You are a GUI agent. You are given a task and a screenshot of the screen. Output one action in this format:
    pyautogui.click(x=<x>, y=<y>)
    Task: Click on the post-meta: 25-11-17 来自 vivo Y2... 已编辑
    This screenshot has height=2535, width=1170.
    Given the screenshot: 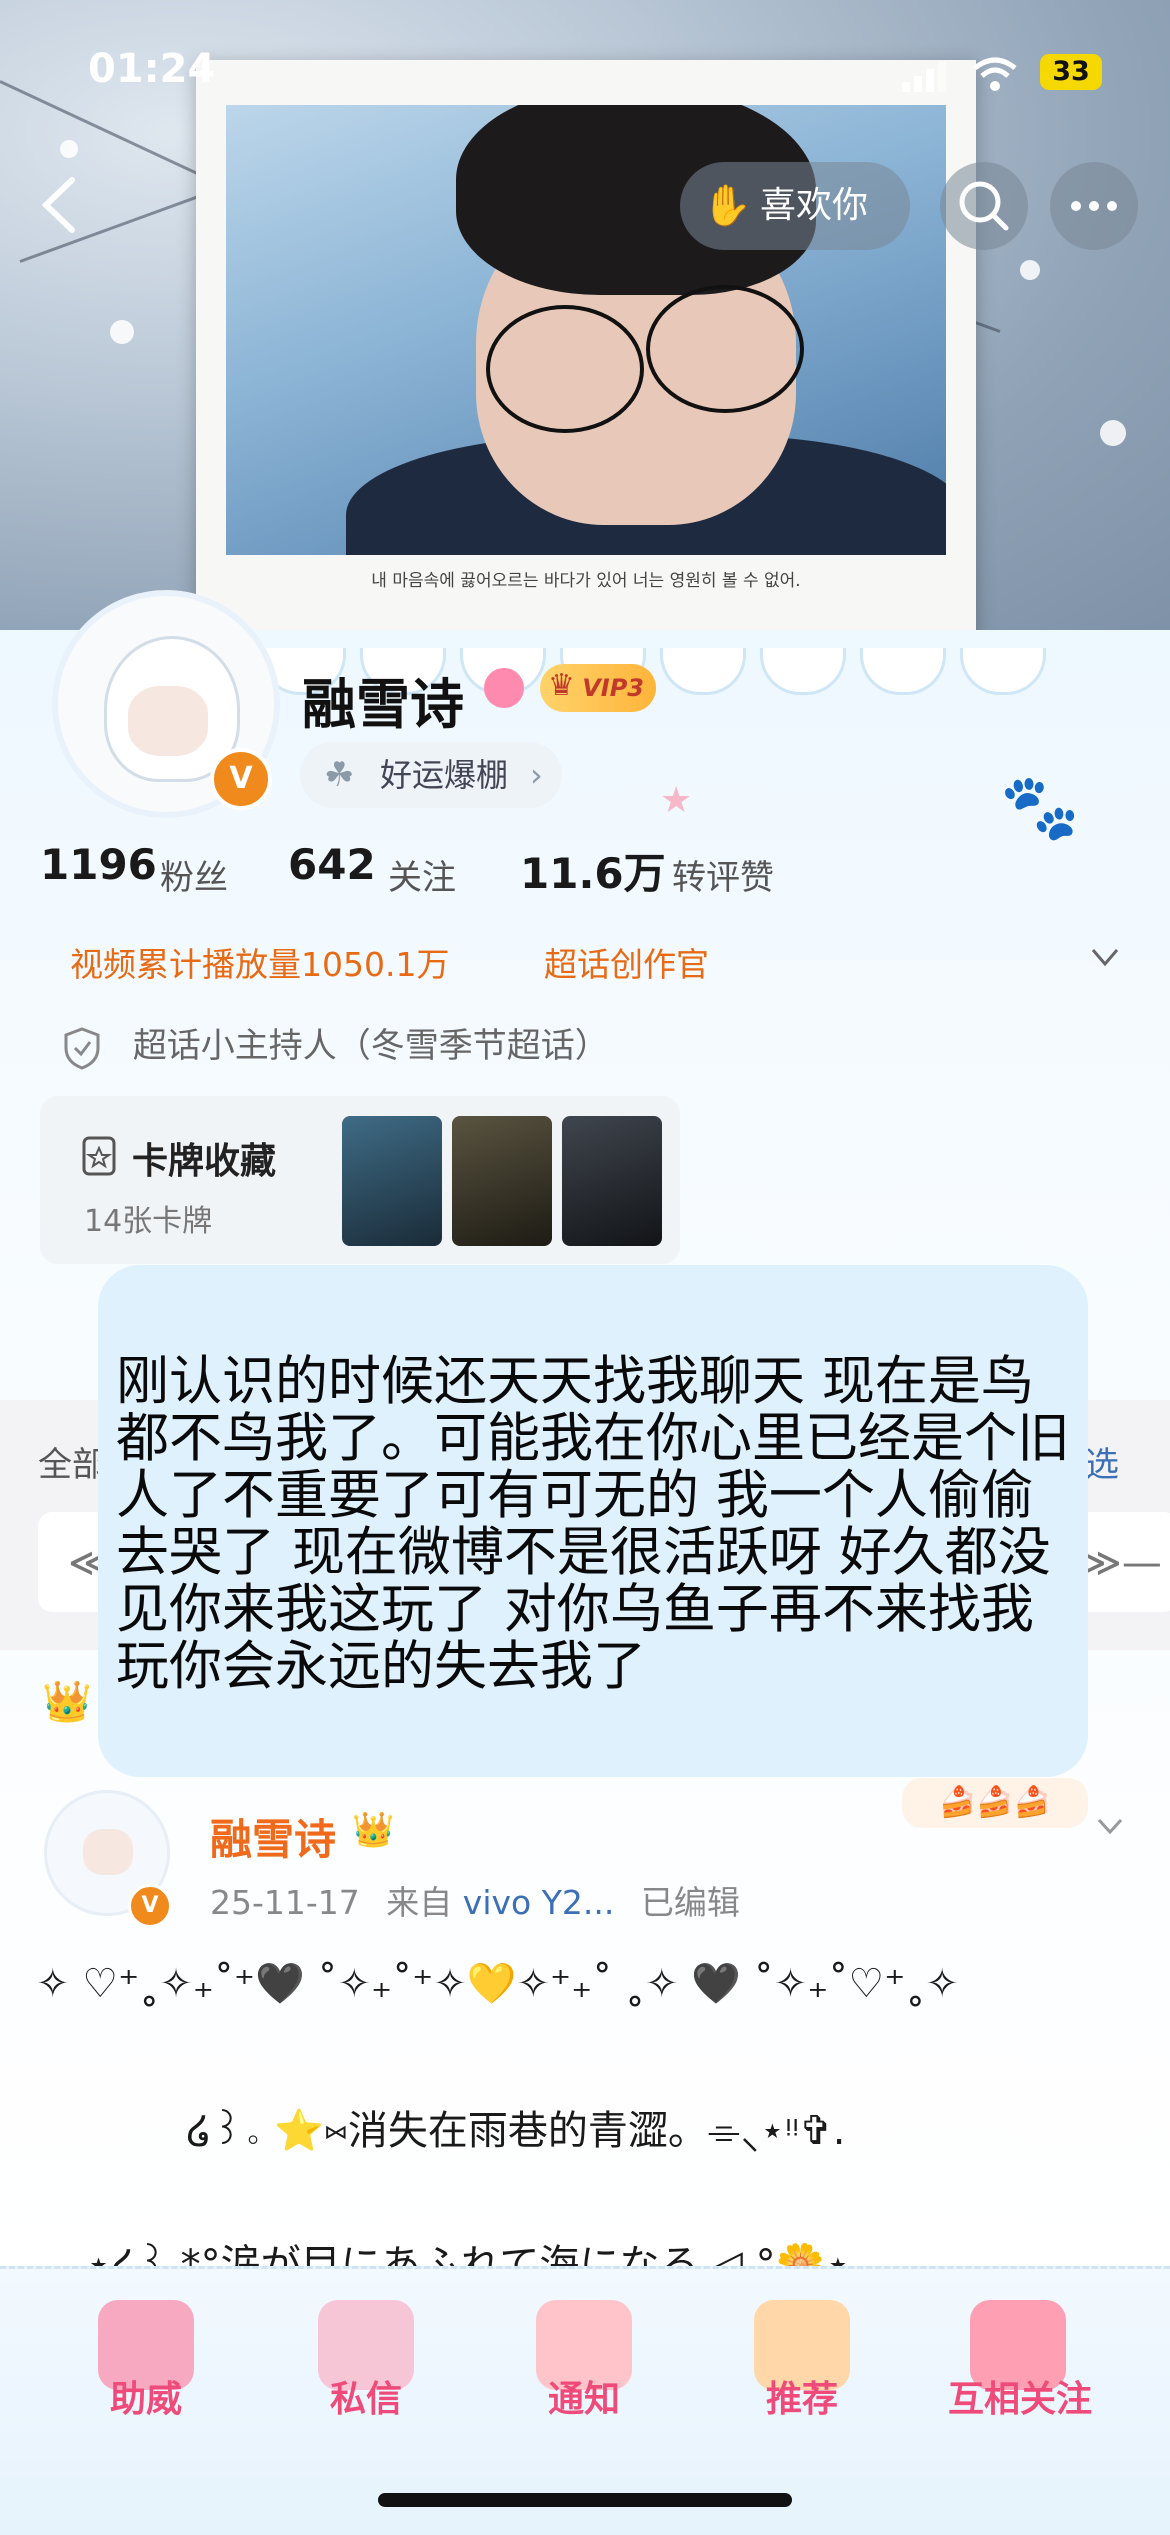 What is the action you would take?
    pyautogui.click(x=475, y=1900)
    